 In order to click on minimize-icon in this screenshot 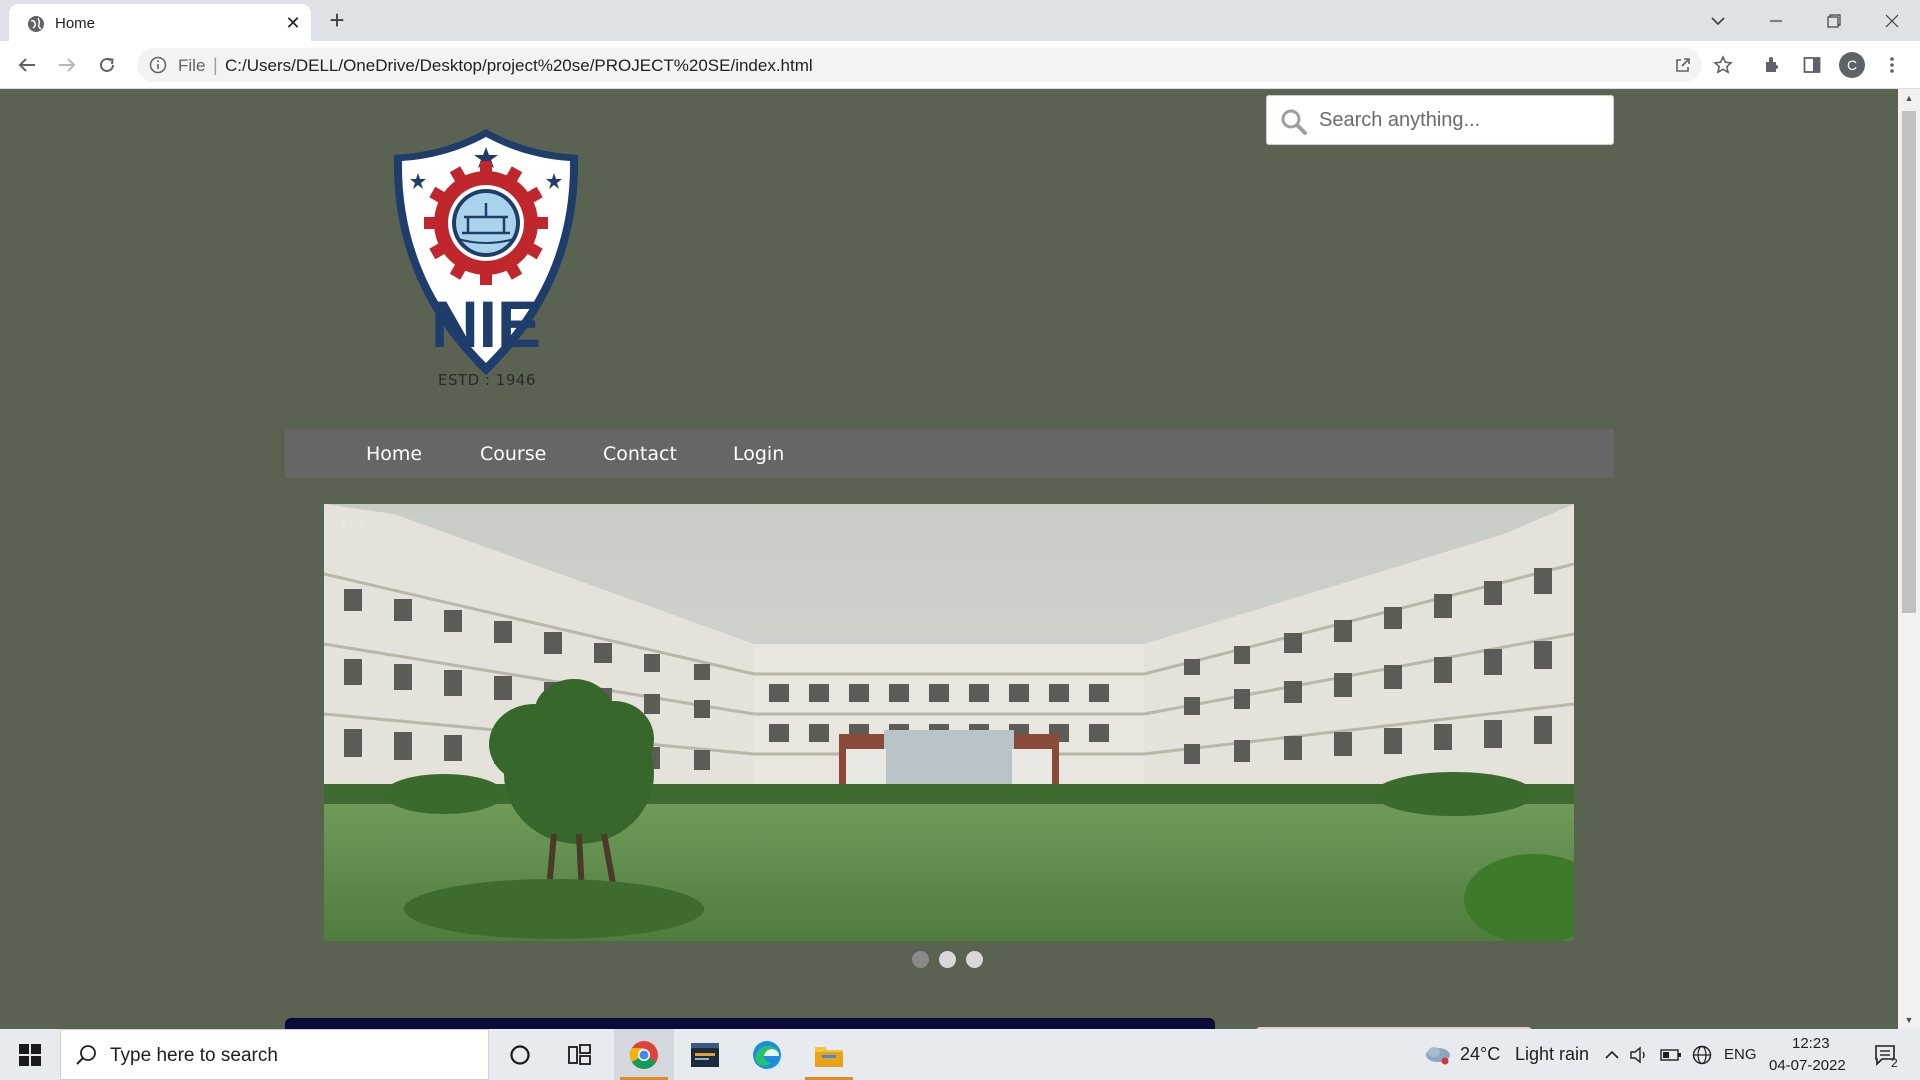, I will do `click(1776, 20)`.